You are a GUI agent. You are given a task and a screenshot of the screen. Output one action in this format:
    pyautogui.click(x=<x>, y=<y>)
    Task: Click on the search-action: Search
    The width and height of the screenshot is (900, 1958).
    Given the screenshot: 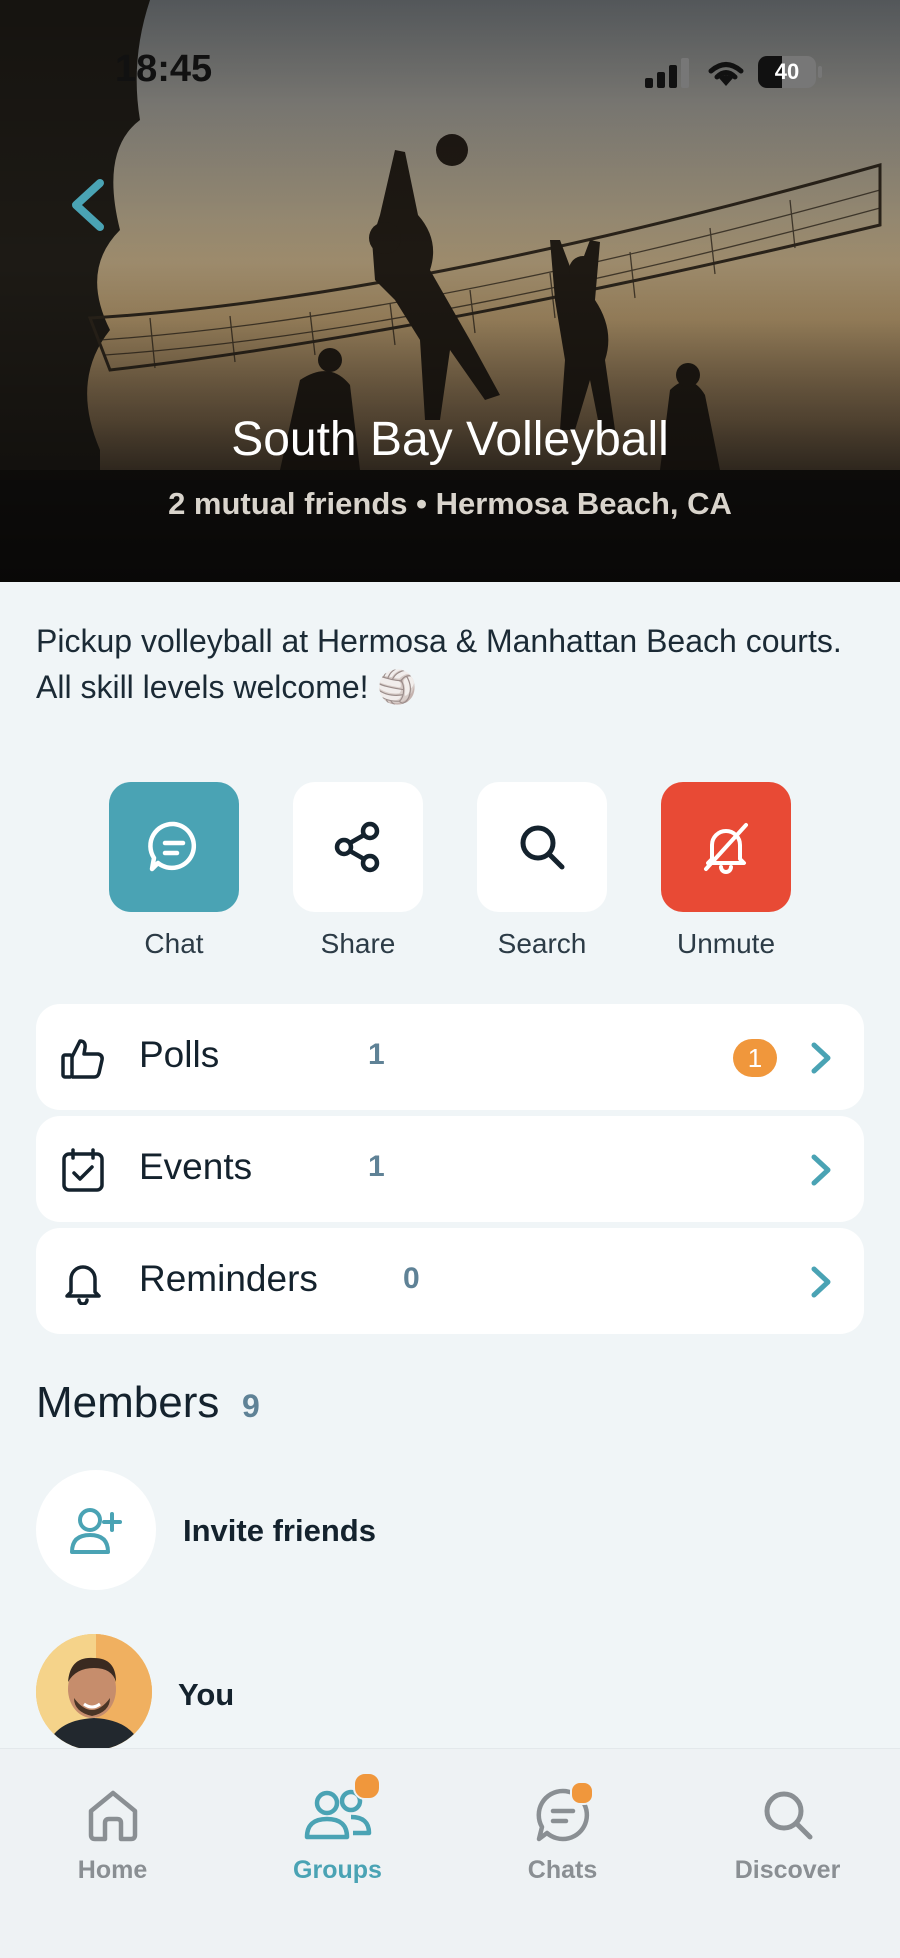 What is the action you would take?
    pyautogui.click(x=542, y=871)
    